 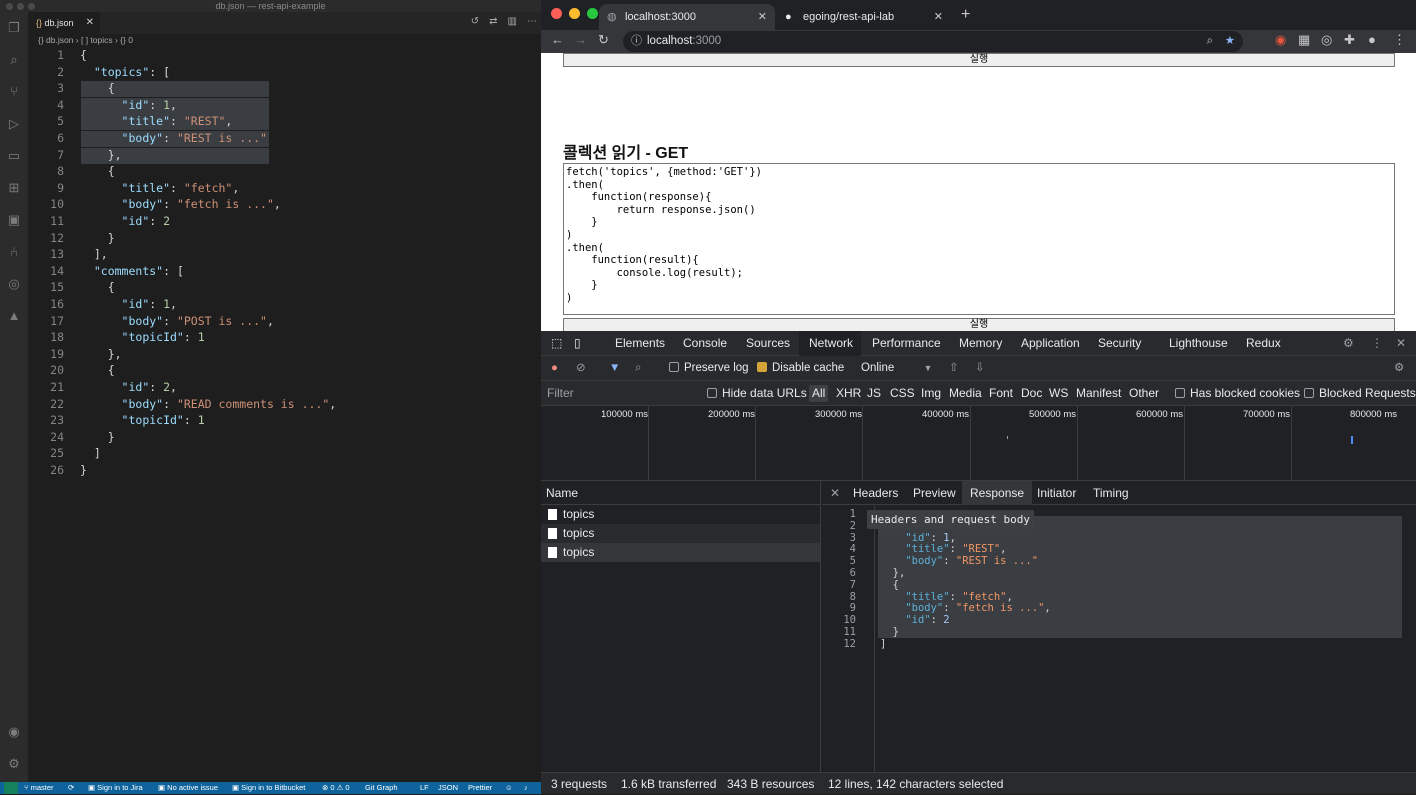 What do you see at coordinates (1119, 343) in the screenshot?
I see `tab-security: Security` at bounding box center [1119, 343].